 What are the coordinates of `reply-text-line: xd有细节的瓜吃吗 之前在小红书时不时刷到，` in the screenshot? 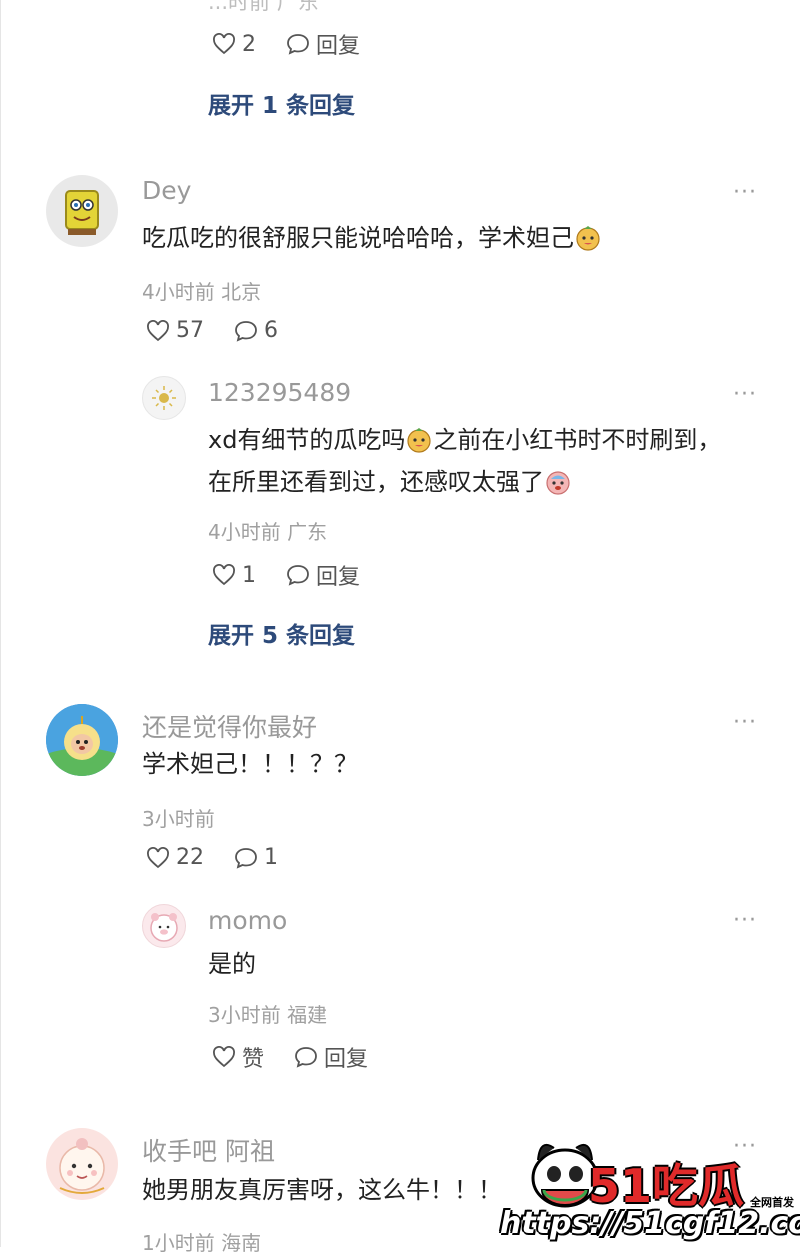 It's located at (464, 440).